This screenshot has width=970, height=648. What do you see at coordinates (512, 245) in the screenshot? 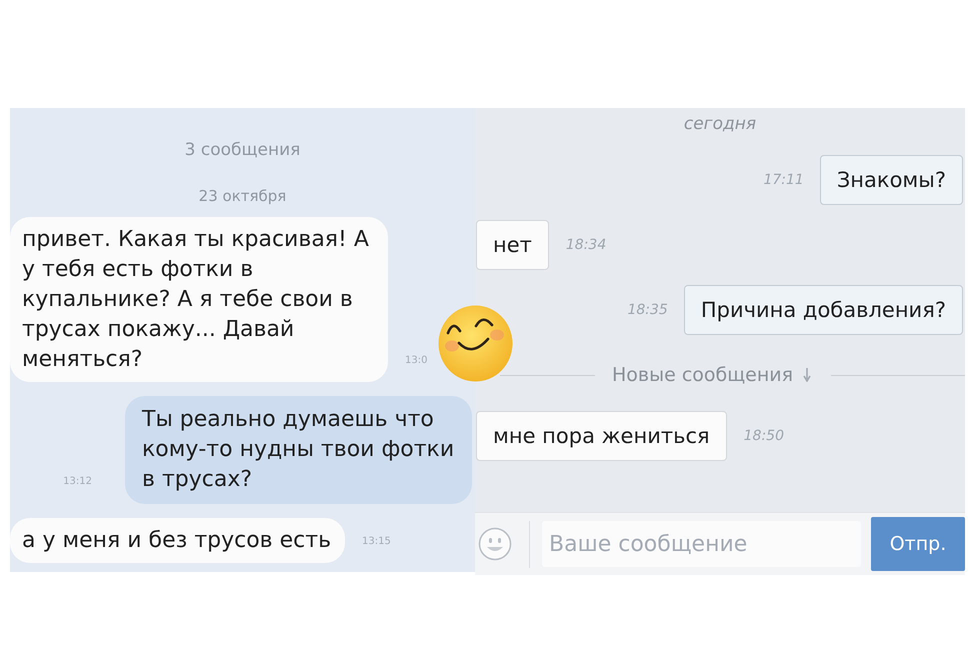
I see `incoming-message: нет` at bounding box center [512, 245].